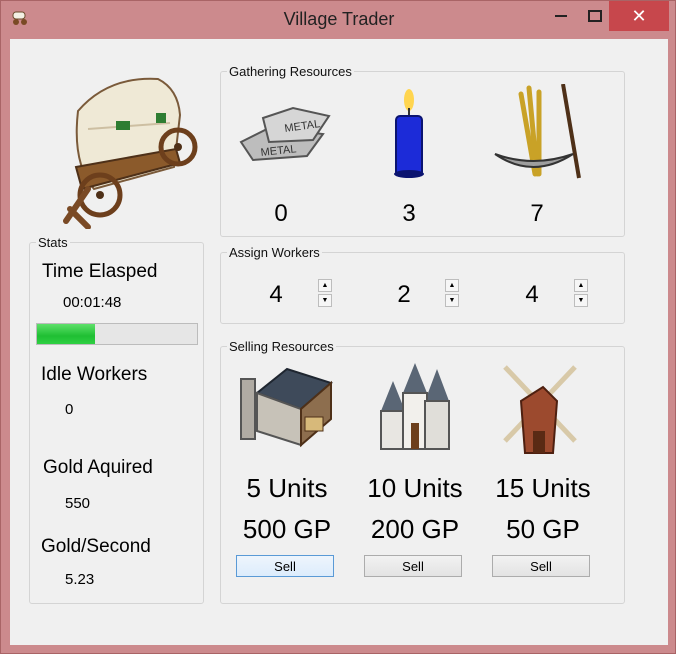 The width and height of the screenshot is (676, 654). I want to click on minimize-button, so click(561, 16).